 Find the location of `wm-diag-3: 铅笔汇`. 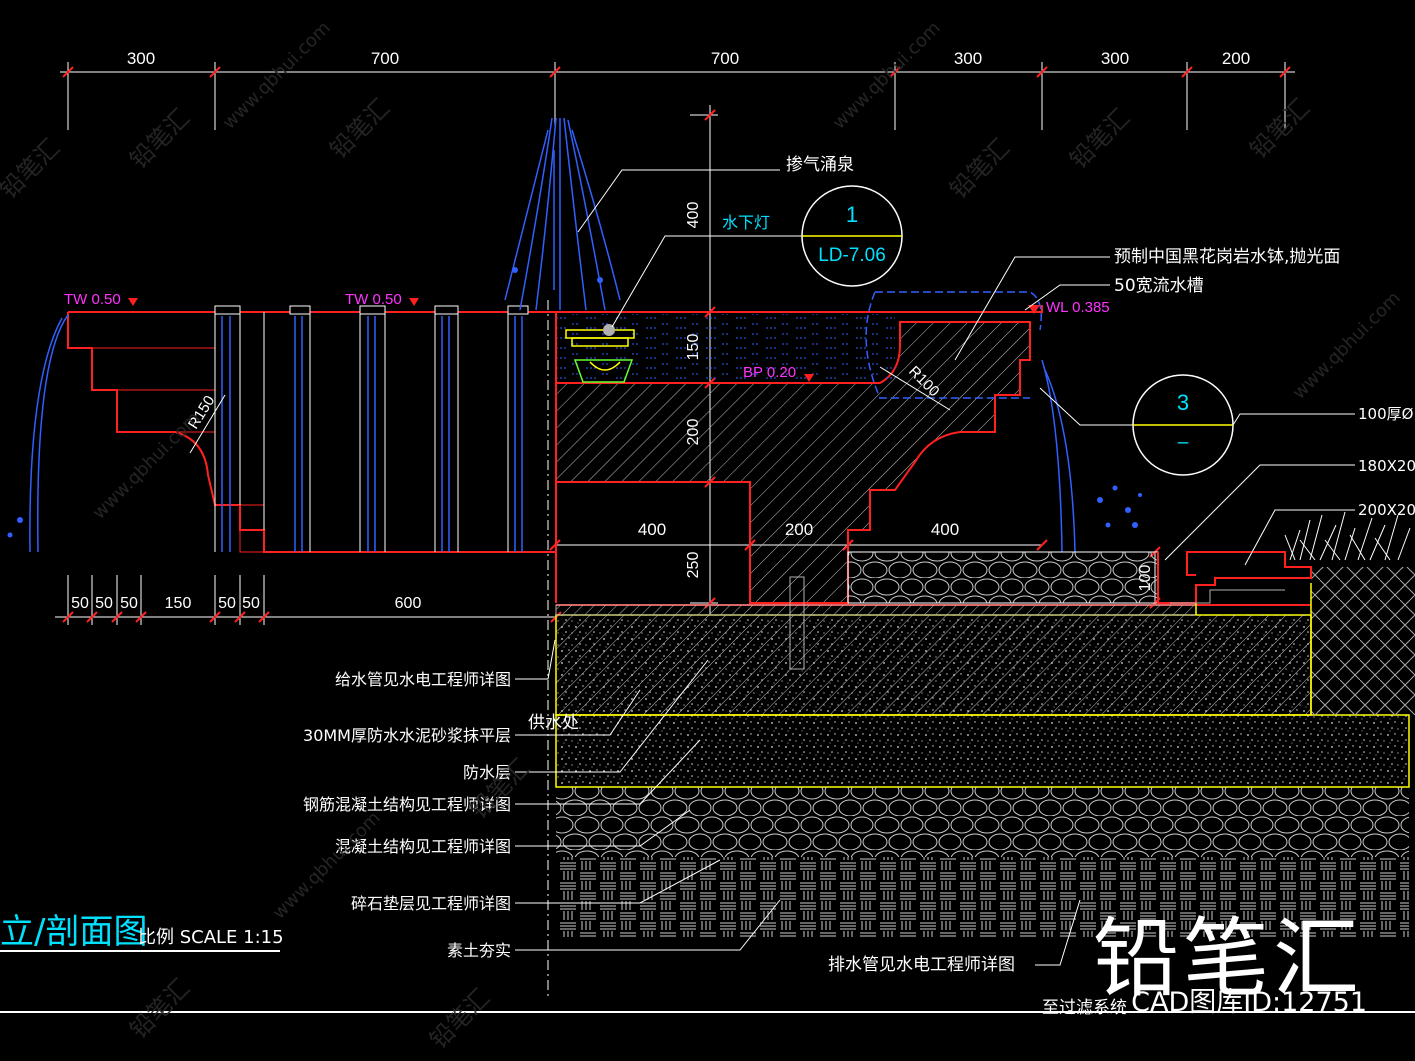

wm-diag-3: 铅笔汇 is located at coordinates (359, 129).